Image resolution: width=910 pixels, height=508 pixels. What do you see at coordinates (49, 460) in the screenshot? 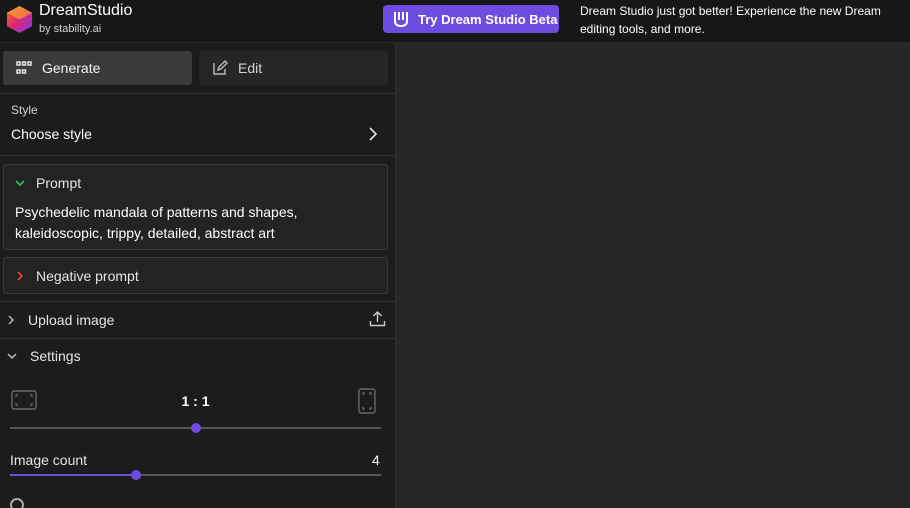
I see `image-count-label: Image count` at bounding box center [49, 460].